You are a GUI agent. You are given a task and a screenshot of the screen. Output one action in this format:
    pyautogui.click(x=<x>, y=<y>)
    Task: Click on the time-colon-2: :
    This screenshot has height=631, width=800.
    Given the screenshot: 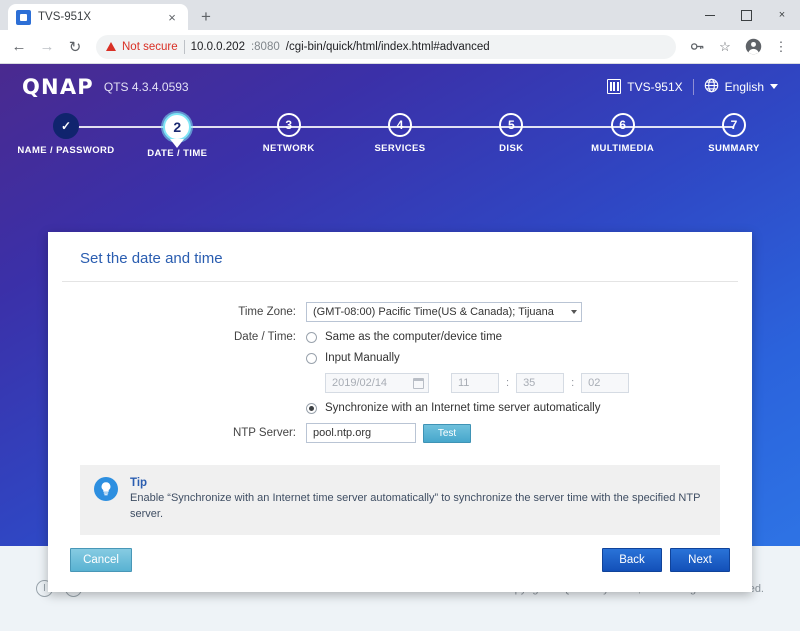 What is the action you would take?
    pyautogui.click(x=573, y=383)
    